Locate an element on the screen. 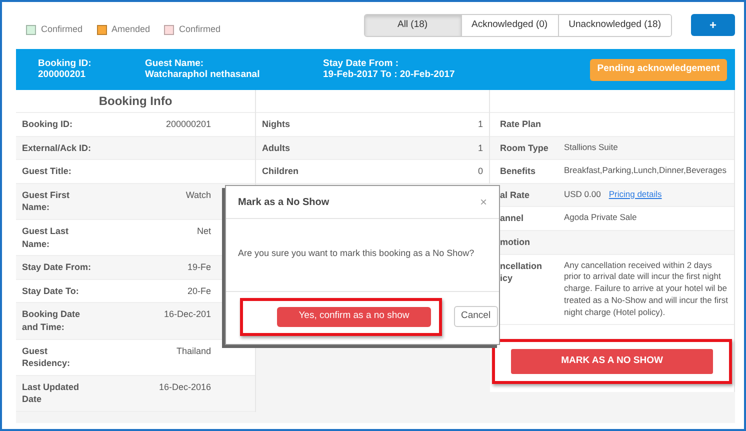 The width and height of the screenshot is (746, 431). field-value: Breakfast,Parking,Lunch,Dinner,Beverages is located at coordinates (646, 171).